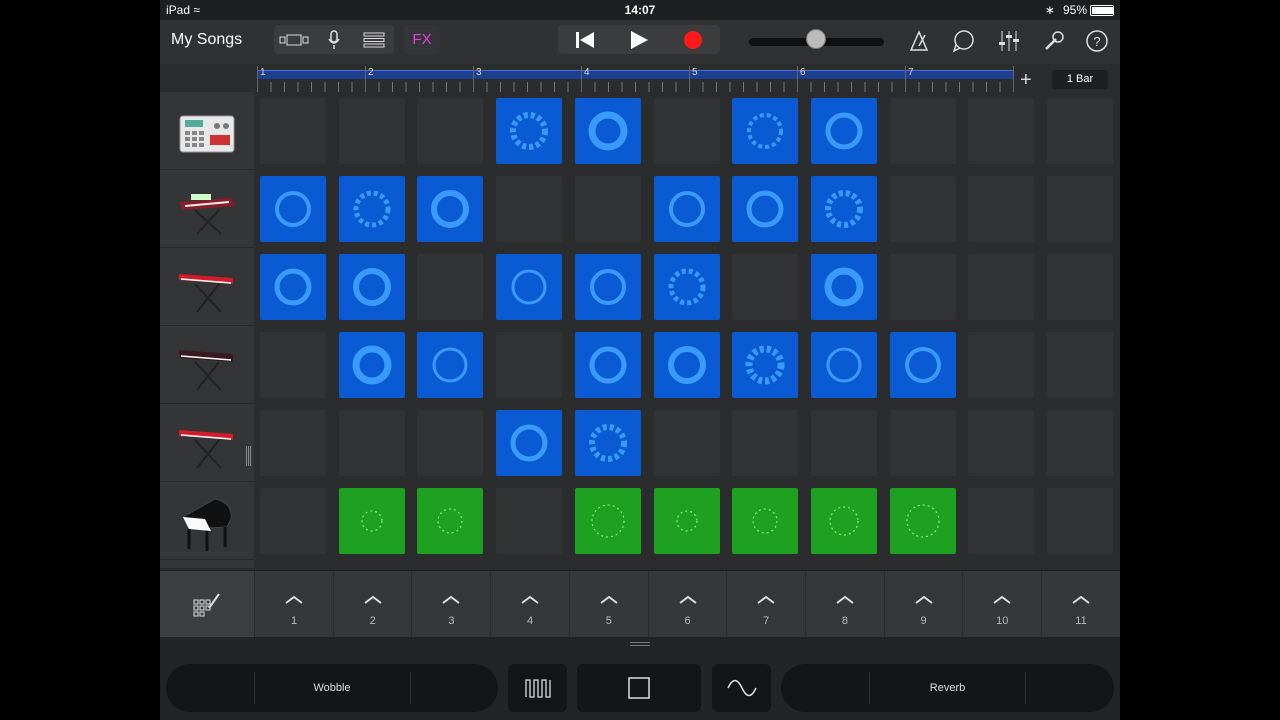 The height and width of the screenshot is (720, 1280). What do you see at coordinates (608, 604) in the screenshot?
I see `column-trigger-5: 5` at bounding box center [608, 604].